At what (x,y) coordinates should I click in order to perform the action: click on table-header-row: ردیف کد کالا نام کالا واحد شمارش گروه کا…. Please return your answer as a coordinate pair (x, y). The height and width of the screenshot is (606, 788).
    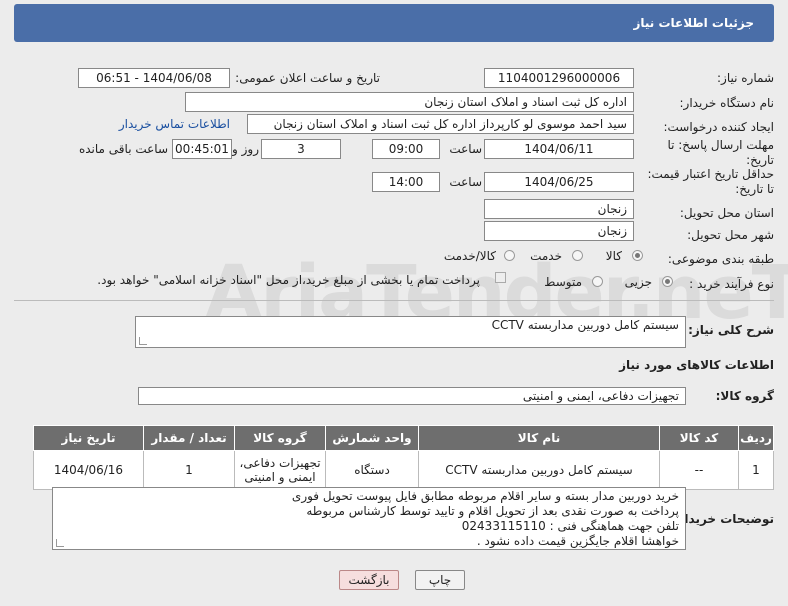
    Looking at the image, I should click on (403, 438).